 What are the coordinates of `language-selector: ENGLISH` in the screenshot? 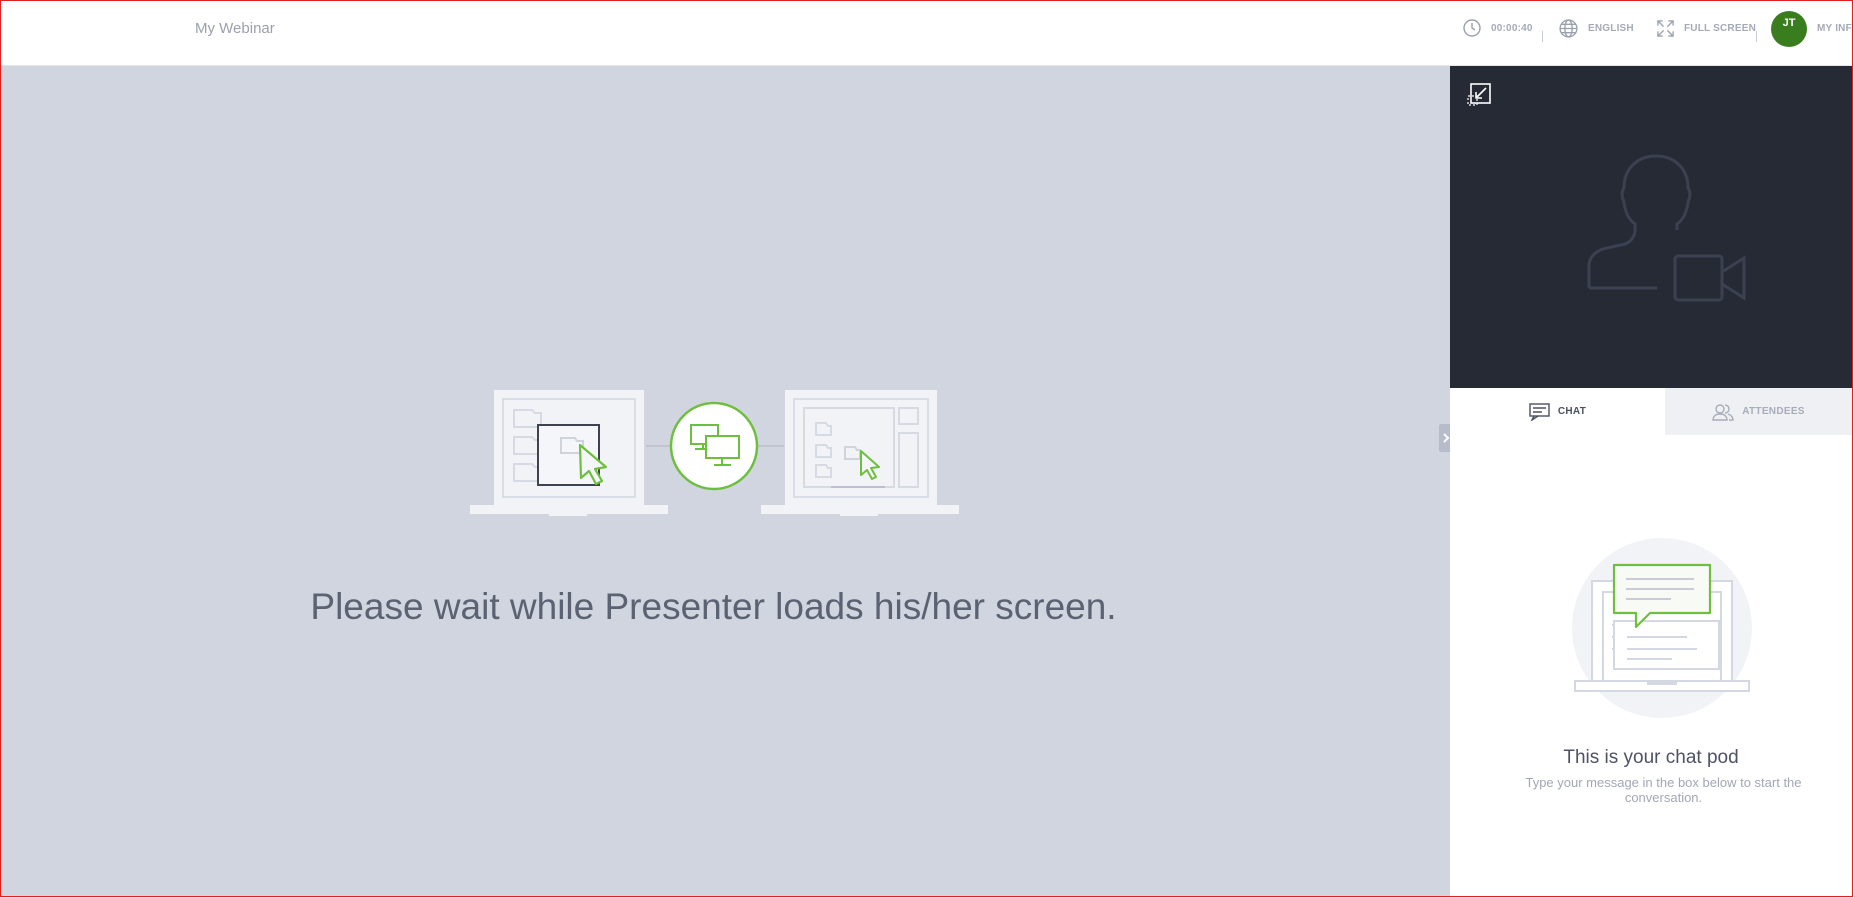 It's located at (1596, 28).